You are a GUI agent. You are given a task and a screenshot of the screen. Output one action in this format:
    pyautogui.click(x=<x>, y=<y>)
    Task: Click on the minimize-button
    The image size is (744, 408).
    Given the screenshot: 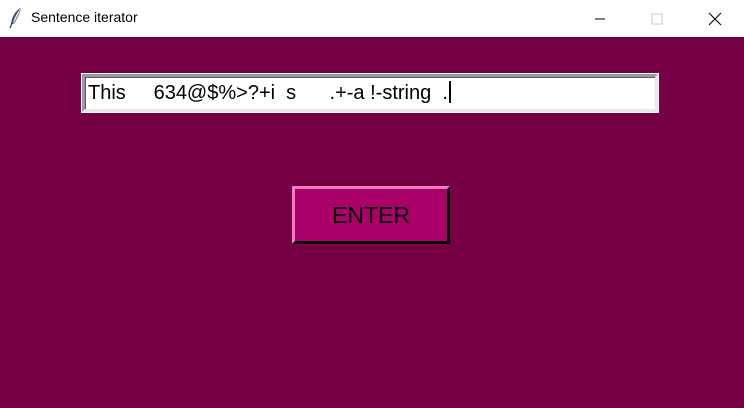 What is the action you would take?
    pyautogui.click(x=600, y=18)
    